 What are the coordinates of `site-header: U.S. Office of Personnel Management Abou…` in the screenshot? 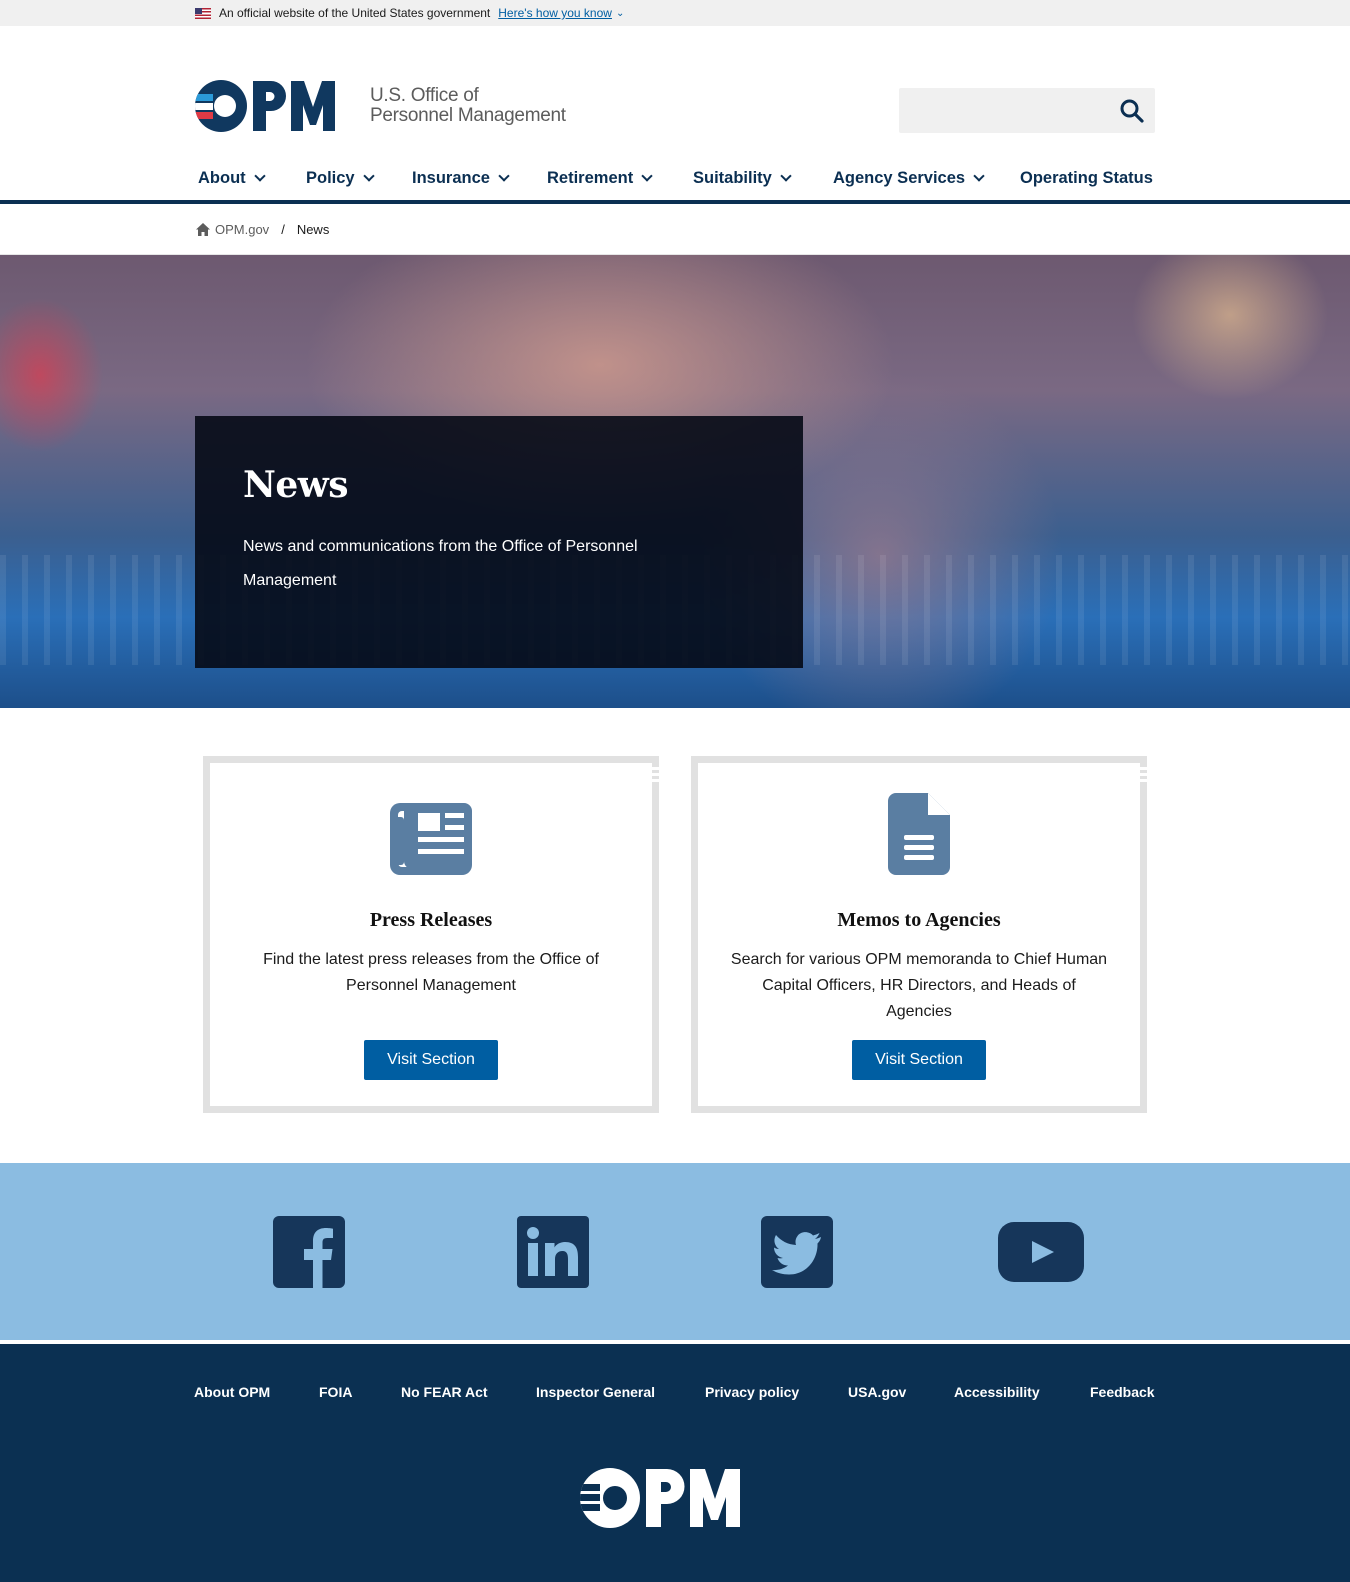 It's located at (675, 115).